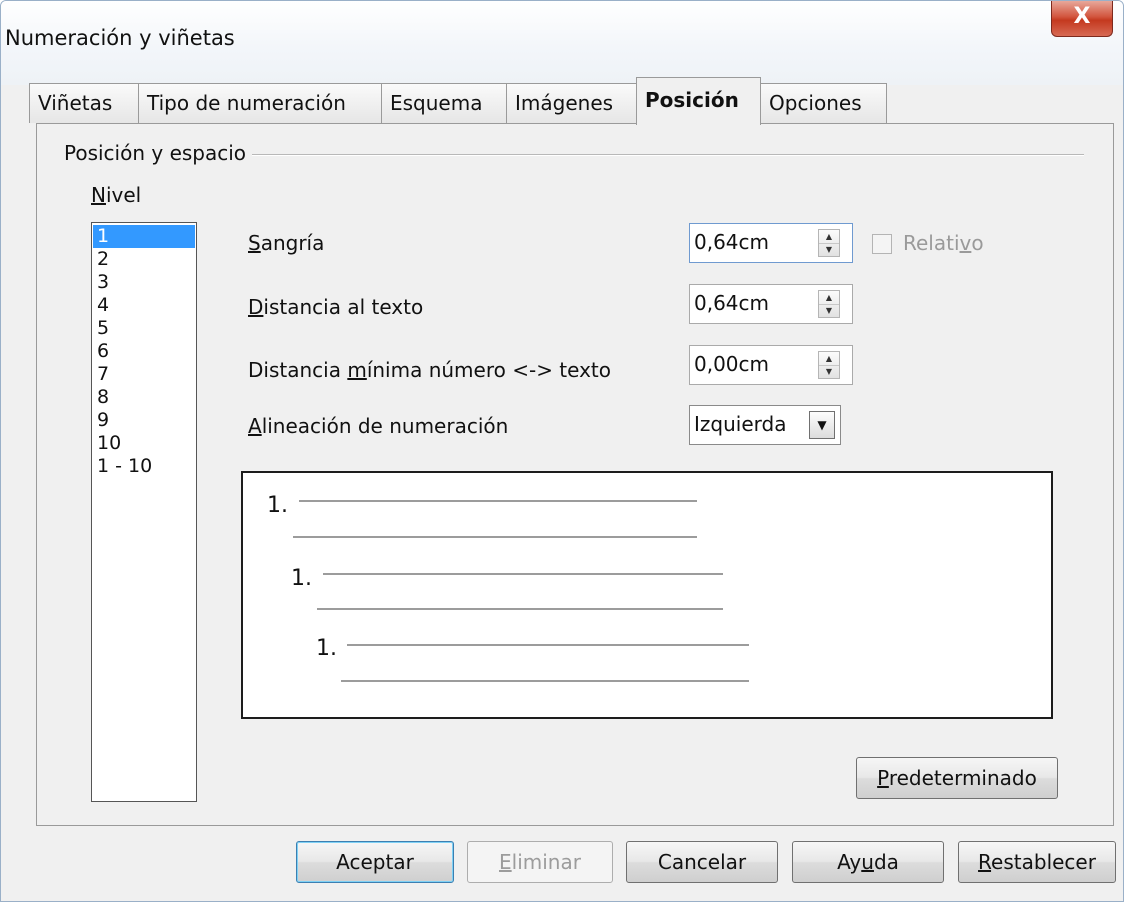  I want to click on alignment-value: Izquierda, so click(740, 424).